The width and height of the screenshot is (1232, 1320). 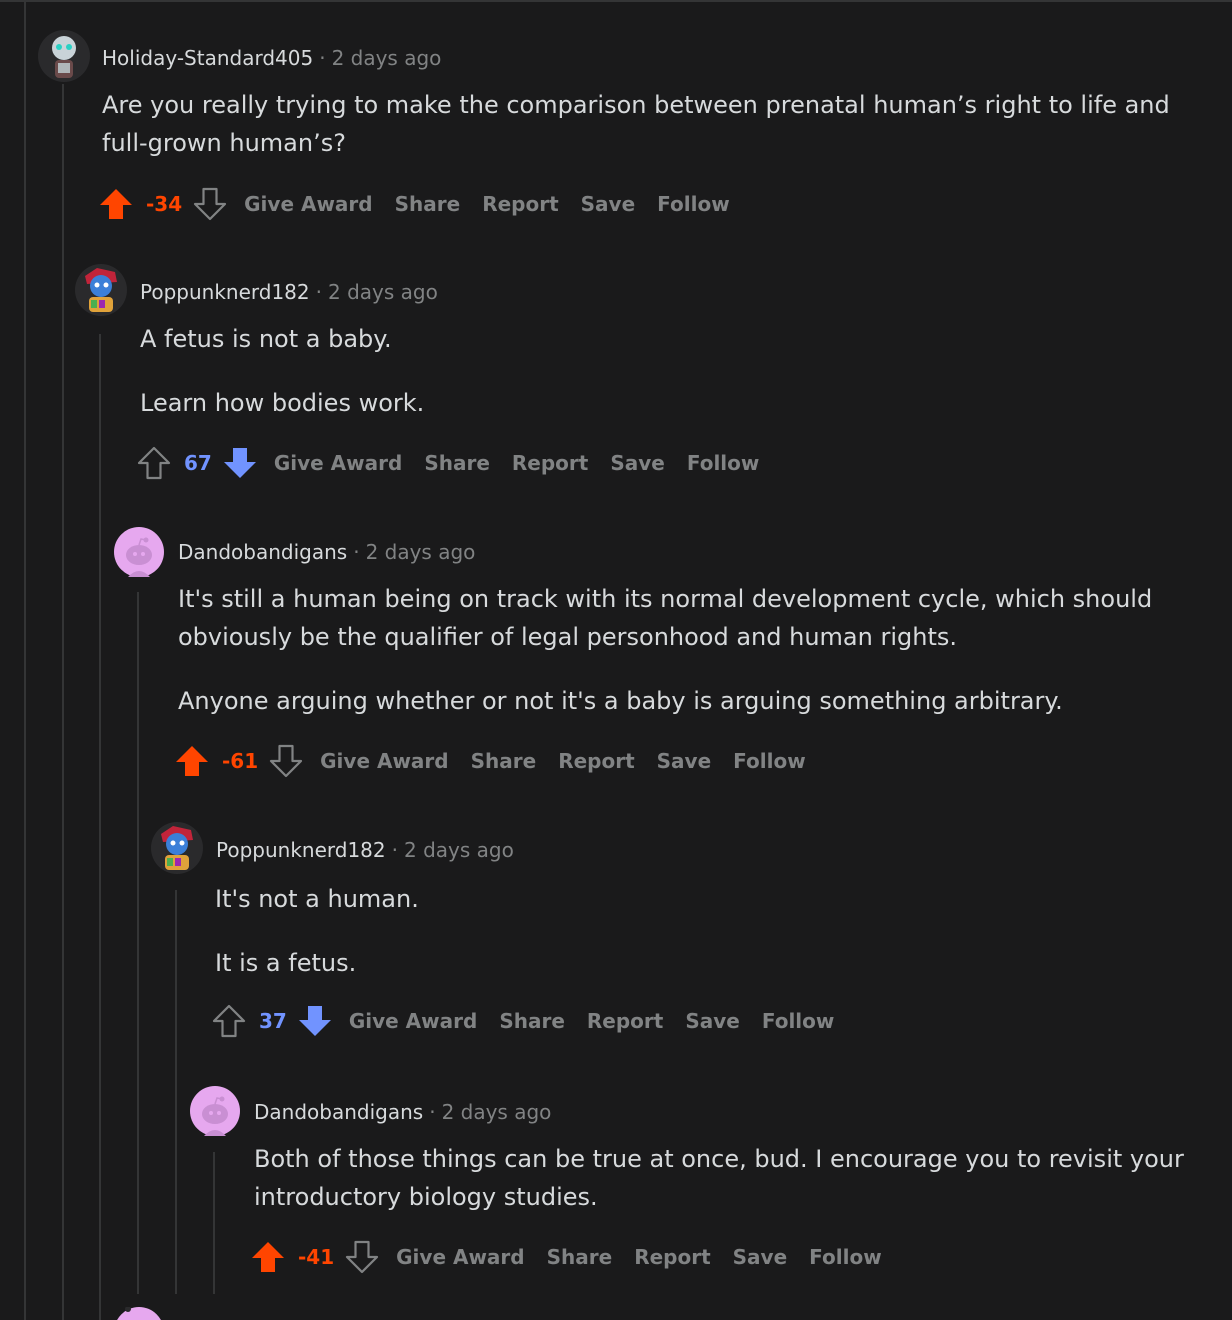 I want to click on vote-score: 67, so click(x=198, y=463).